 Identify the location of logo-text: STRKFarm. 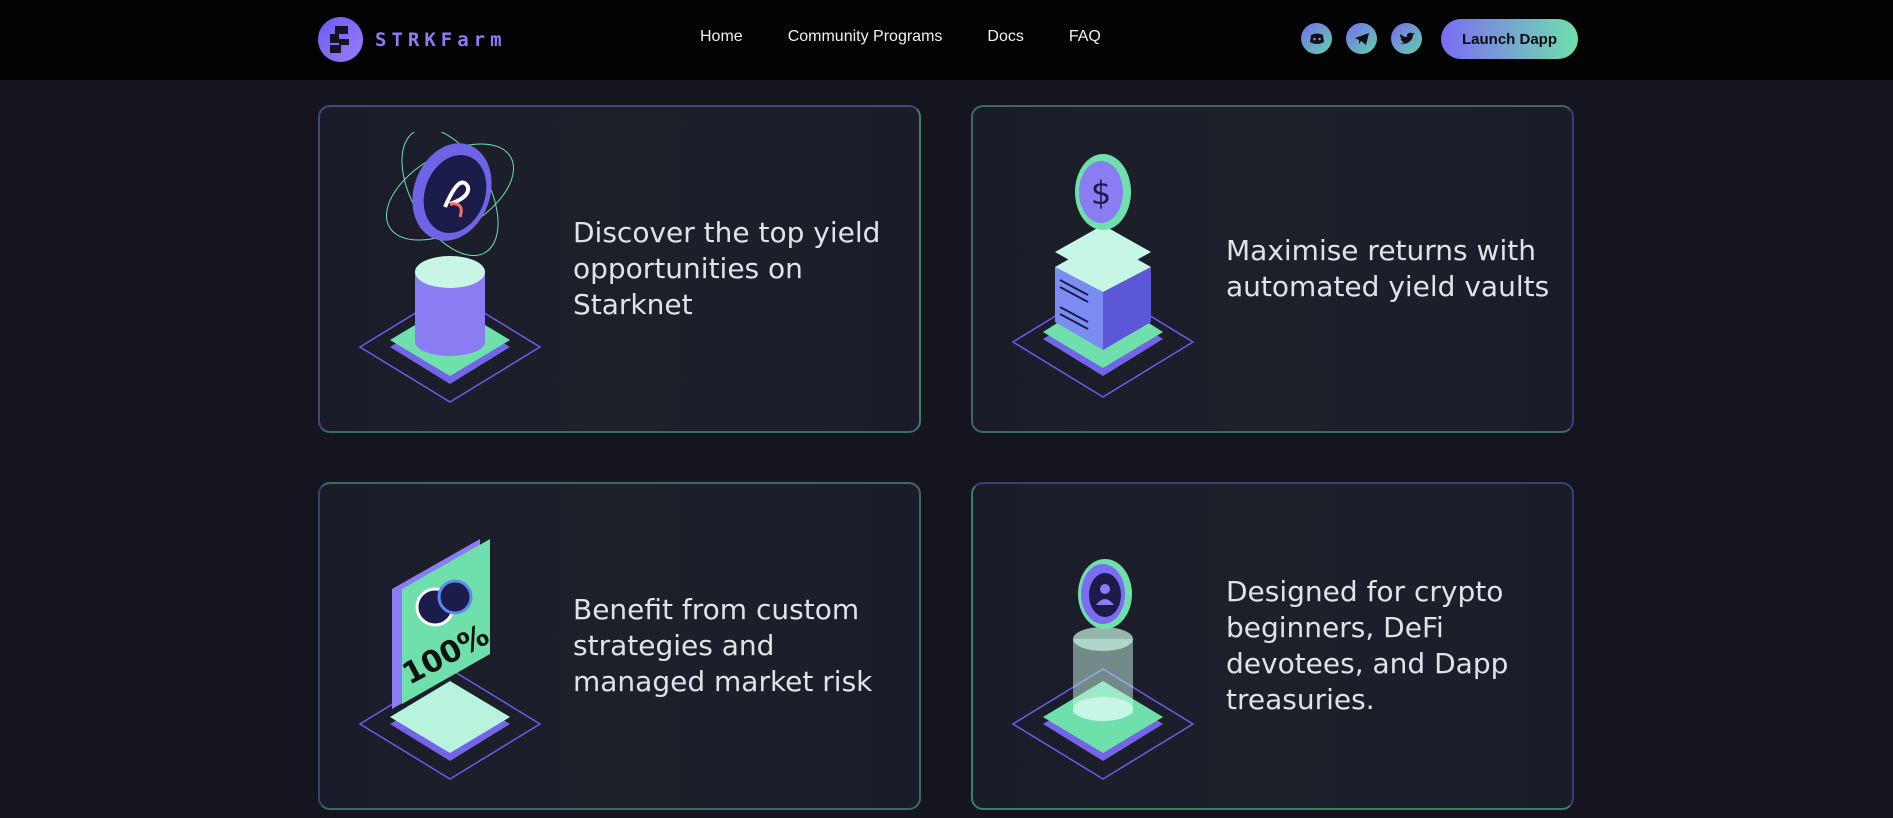
(441, 39).